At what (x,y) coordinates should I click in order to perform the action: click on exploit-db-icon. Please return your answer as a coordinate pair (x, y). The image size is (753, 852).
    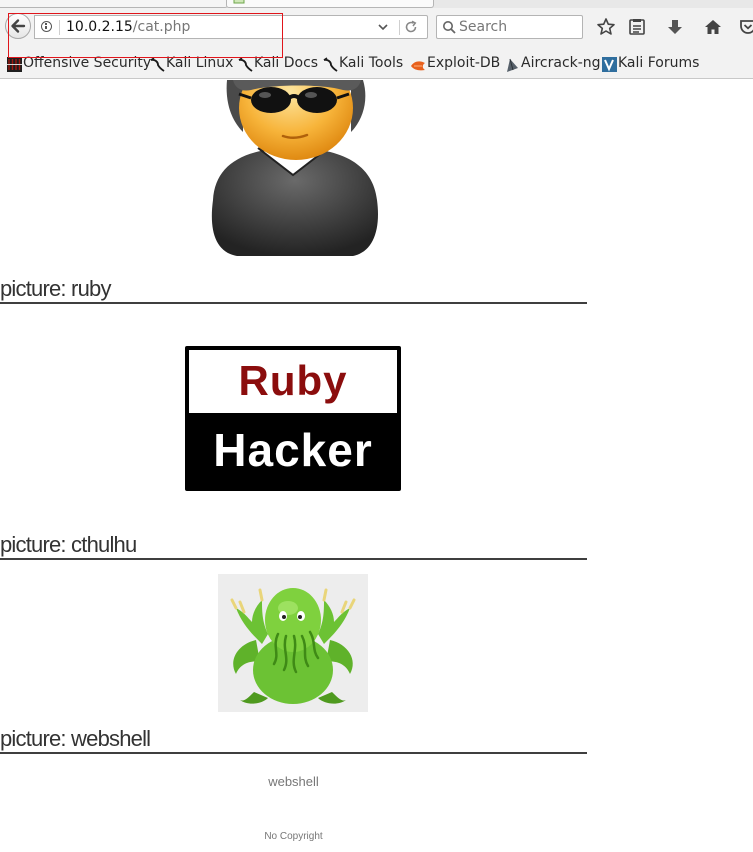
    Looking at the image, I should click on (418, 66).